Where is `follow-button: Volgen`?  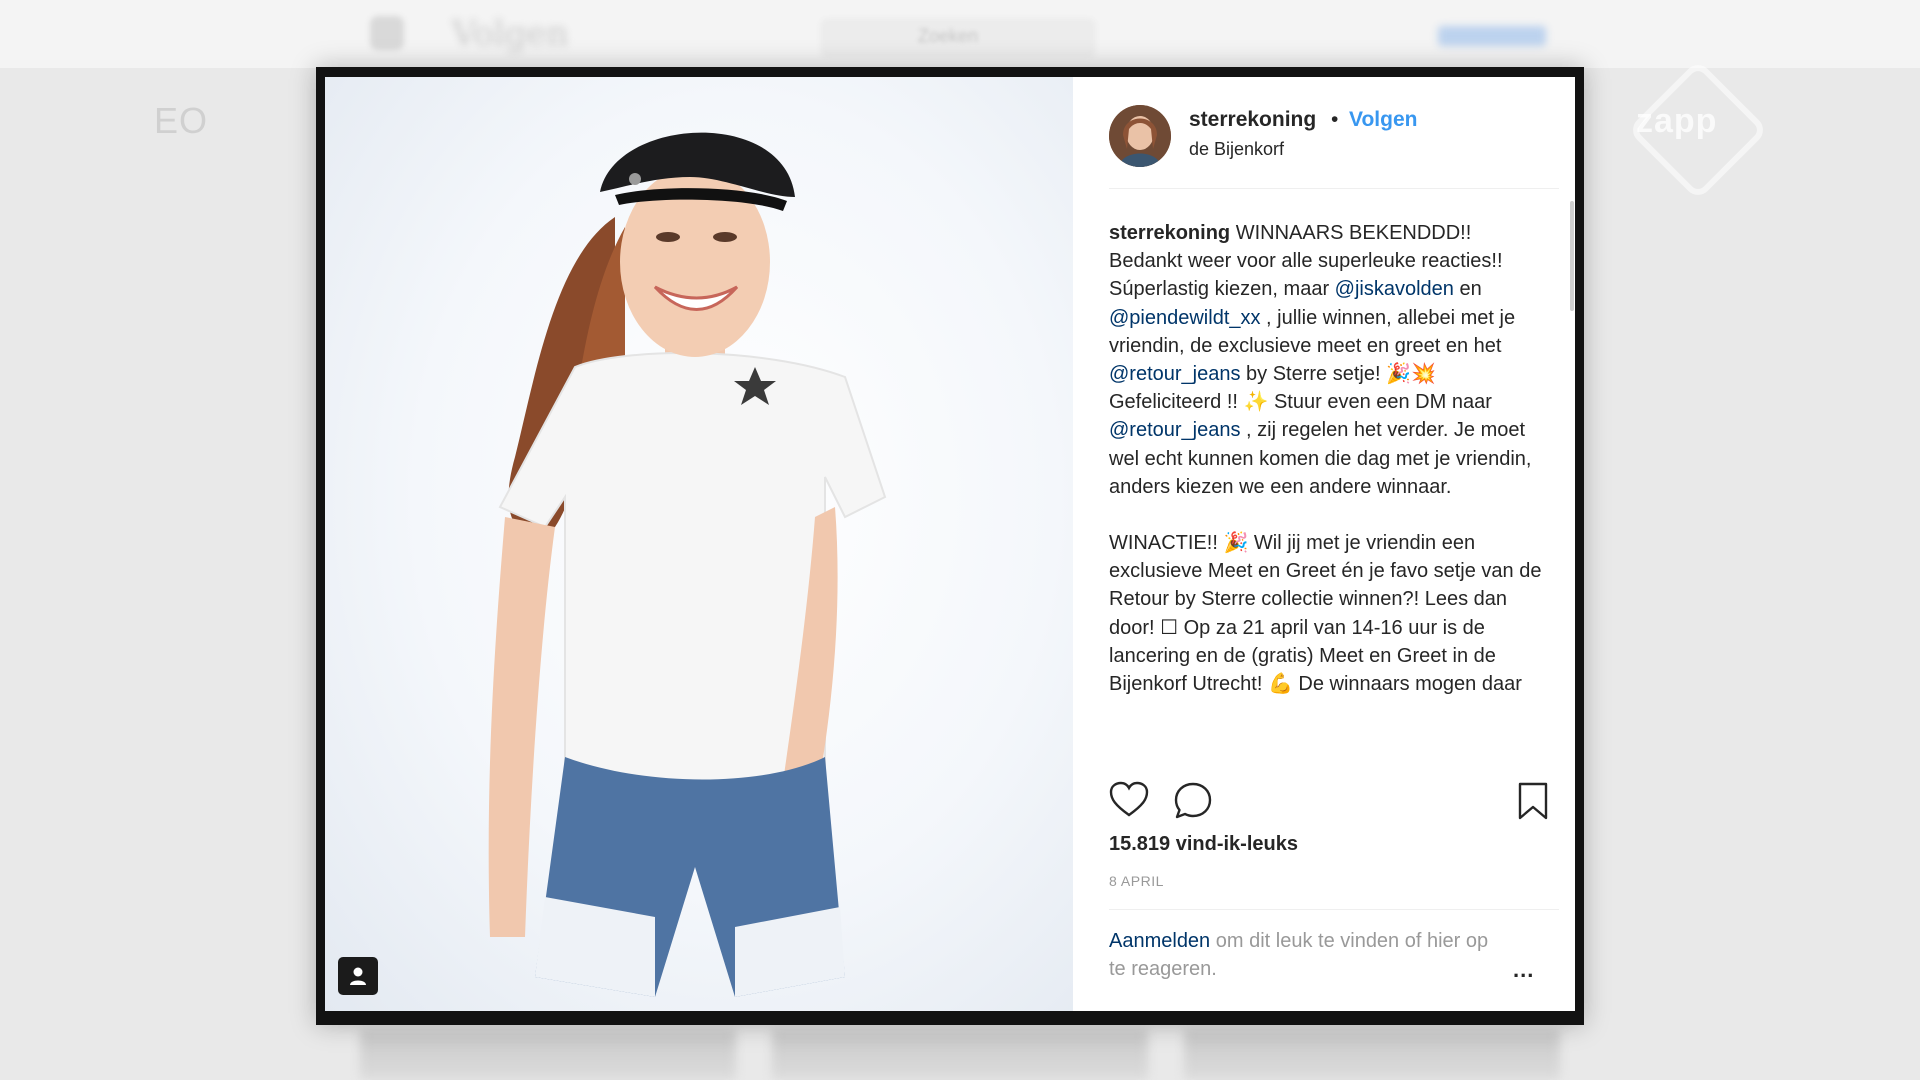
follow-button: Volgen is located at coordinates (1383, 120).